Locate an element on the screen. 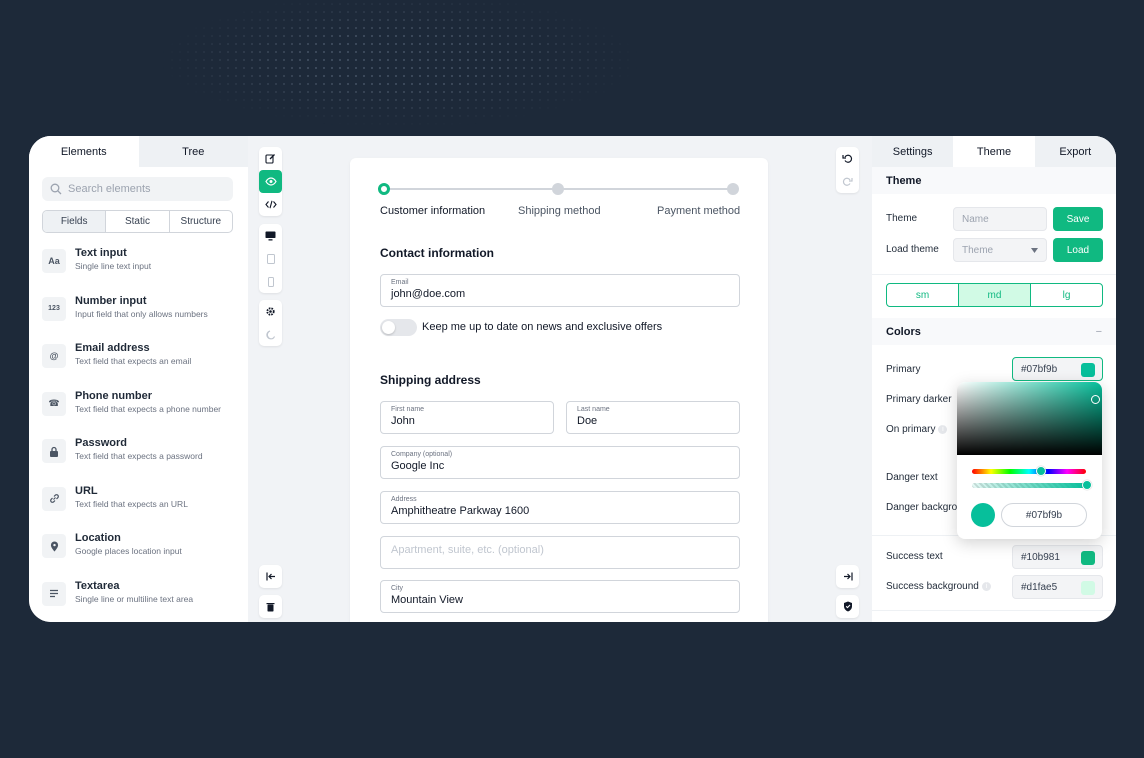 This screenshot has width=1144, height=758. phone-icon: ☎ is located at coordinates (54, 403).